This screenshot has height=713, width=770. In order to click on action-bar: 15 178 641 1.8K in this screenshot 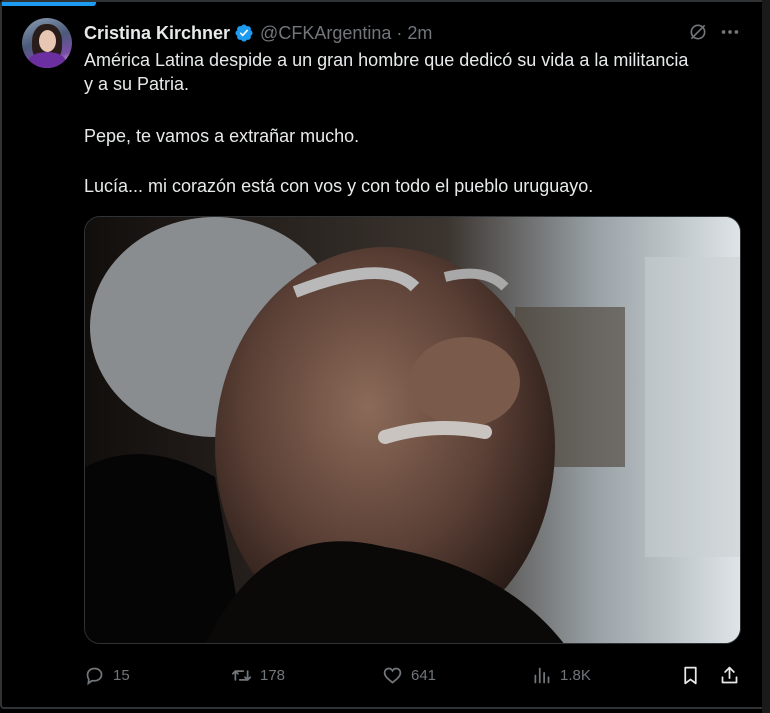, I will do `click(385, 675)`.